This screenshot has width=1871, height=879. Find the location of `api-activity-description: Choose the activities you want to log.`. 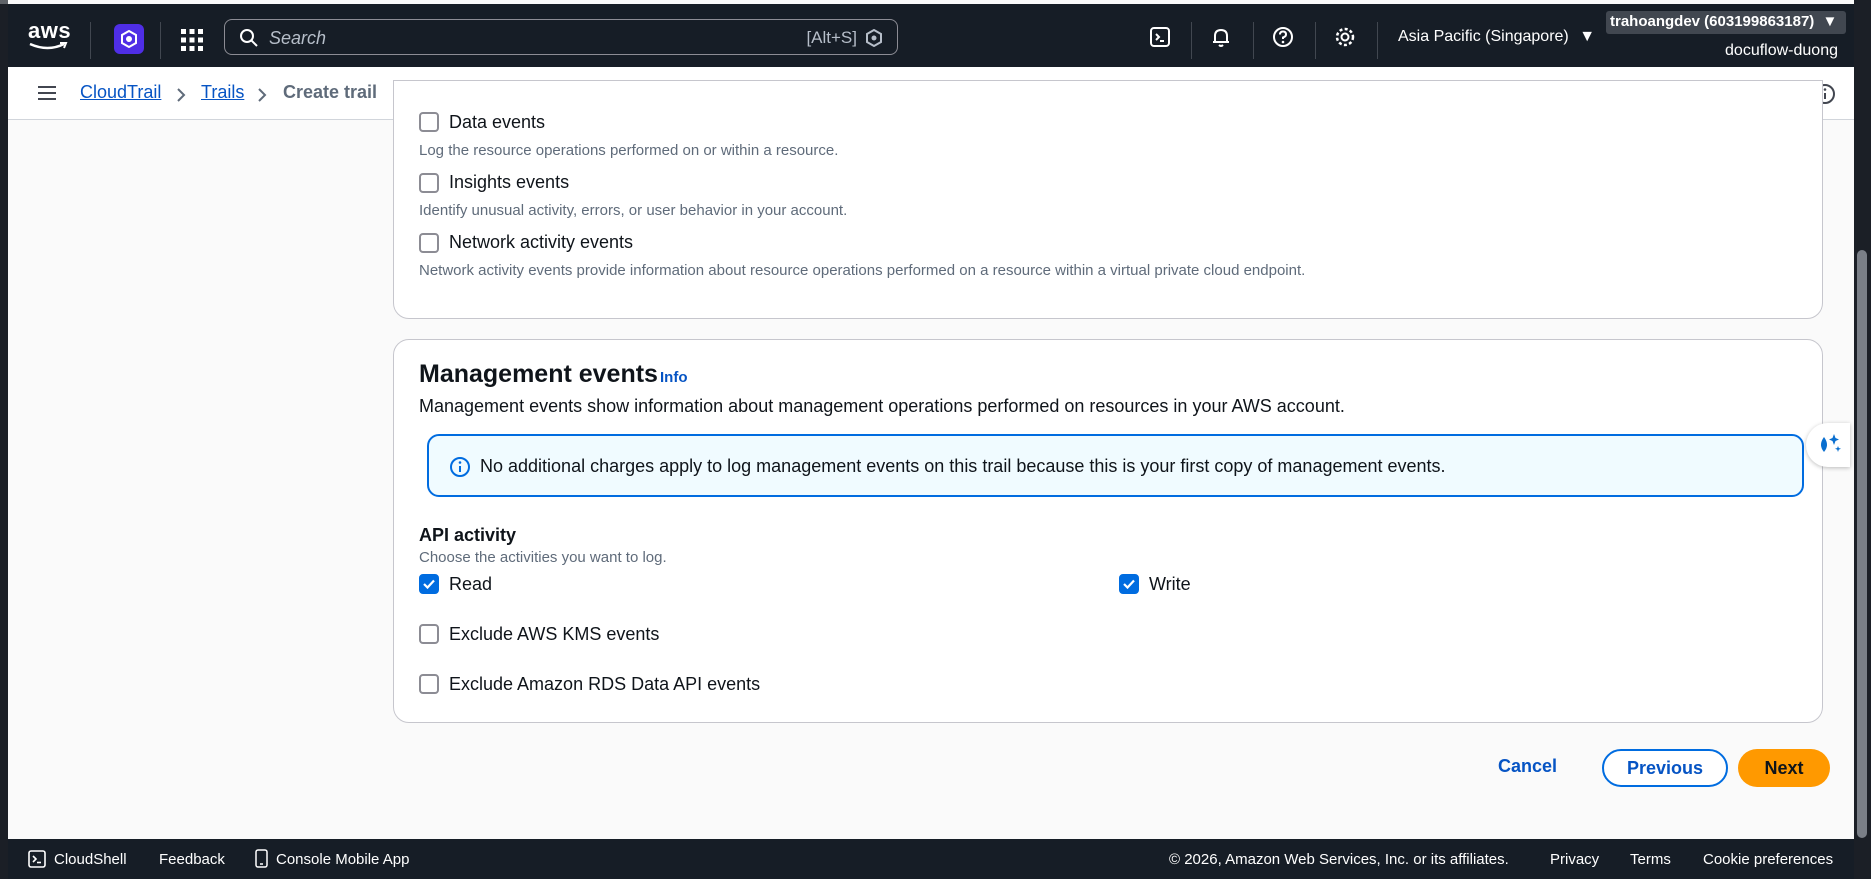

api-activity-description: Choose the activities you want to log. is located at coordinates (543, 557).